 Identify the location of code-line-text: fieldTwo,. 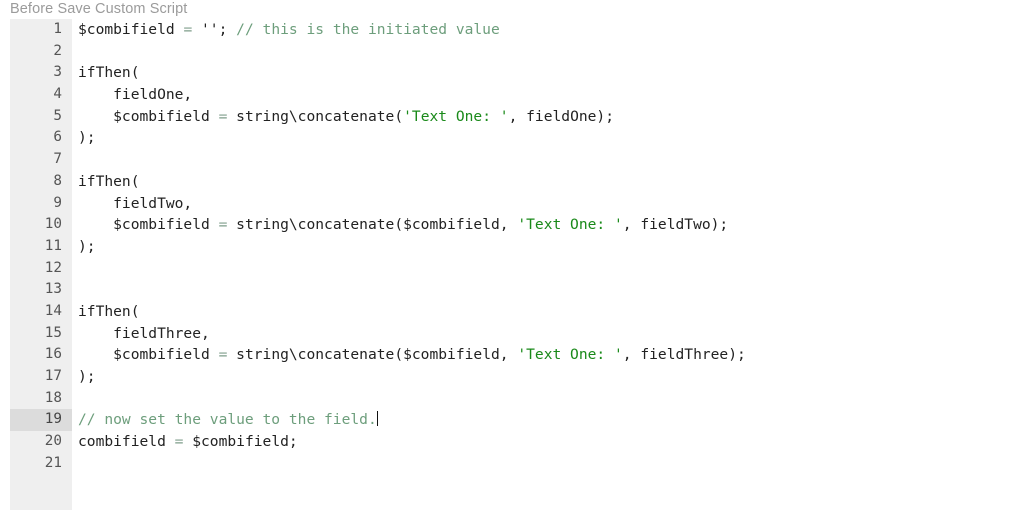
(135, 204).